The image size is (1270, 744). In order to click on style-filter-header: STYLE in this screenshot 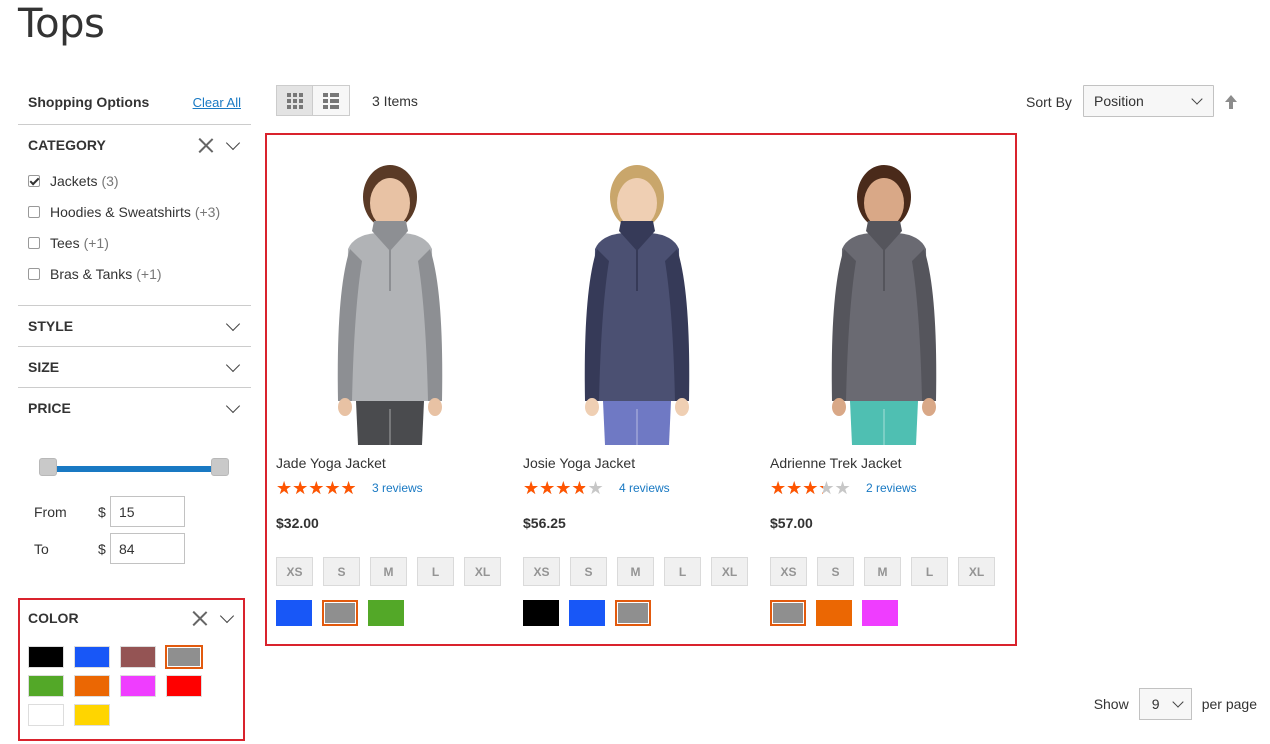, I will do `click(134, 326)`.